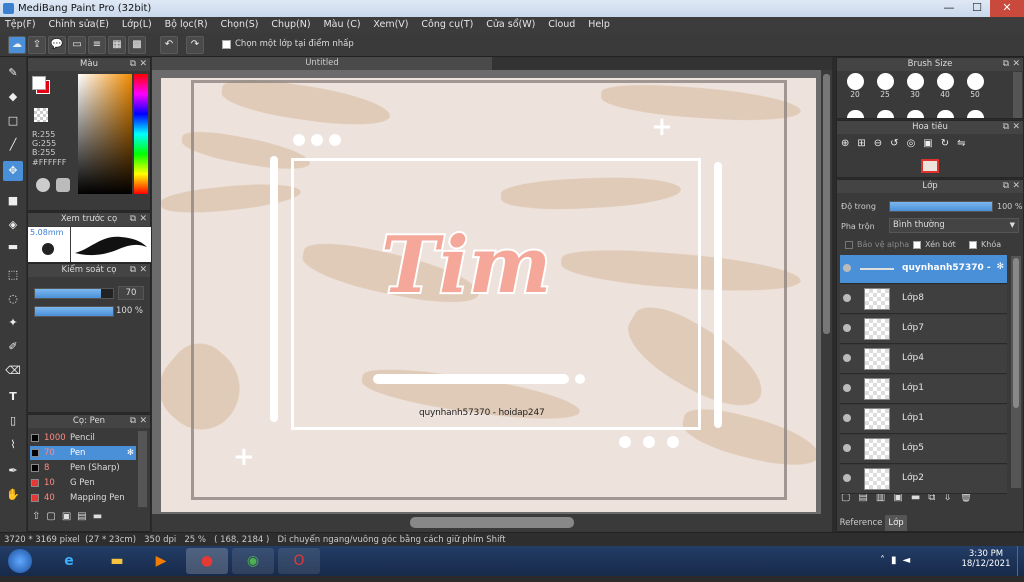  Describe the element at coordinates (240, 25) in the screenshot. I see `menu-select: Chọn(S)` at that location.